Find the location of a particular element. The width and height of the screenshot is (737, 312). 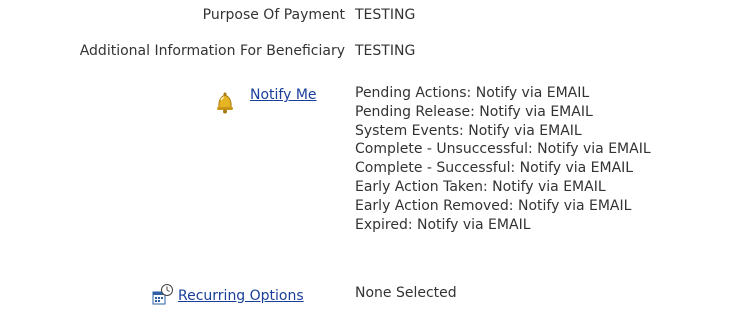

notification-setting-item: Expired: Notify via EMAIL is located at coordinates (443, 224).